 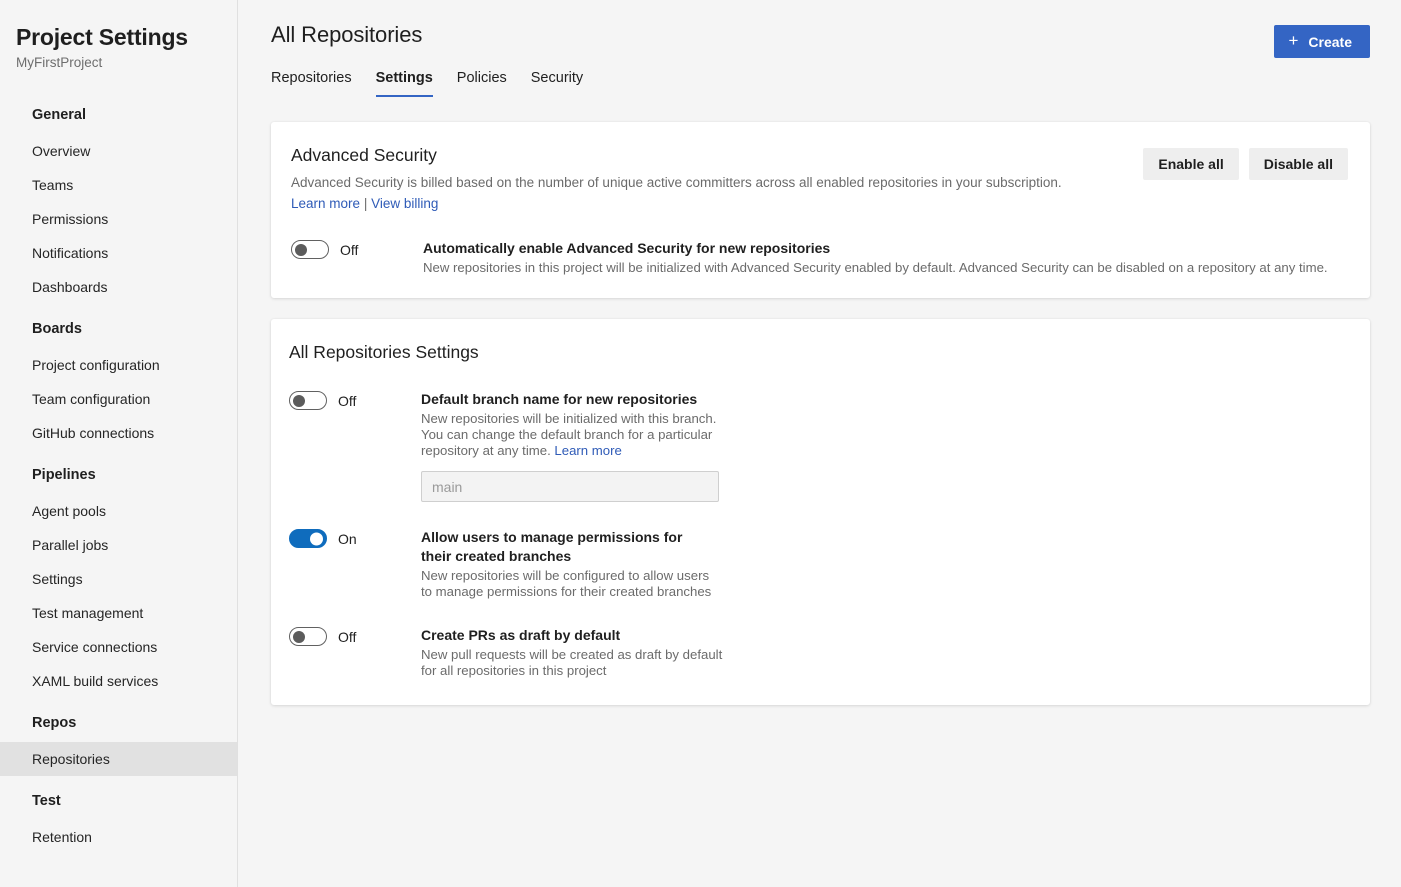 I want to click on sidebar-item-overview: Overview, so click(x=118, y=151).